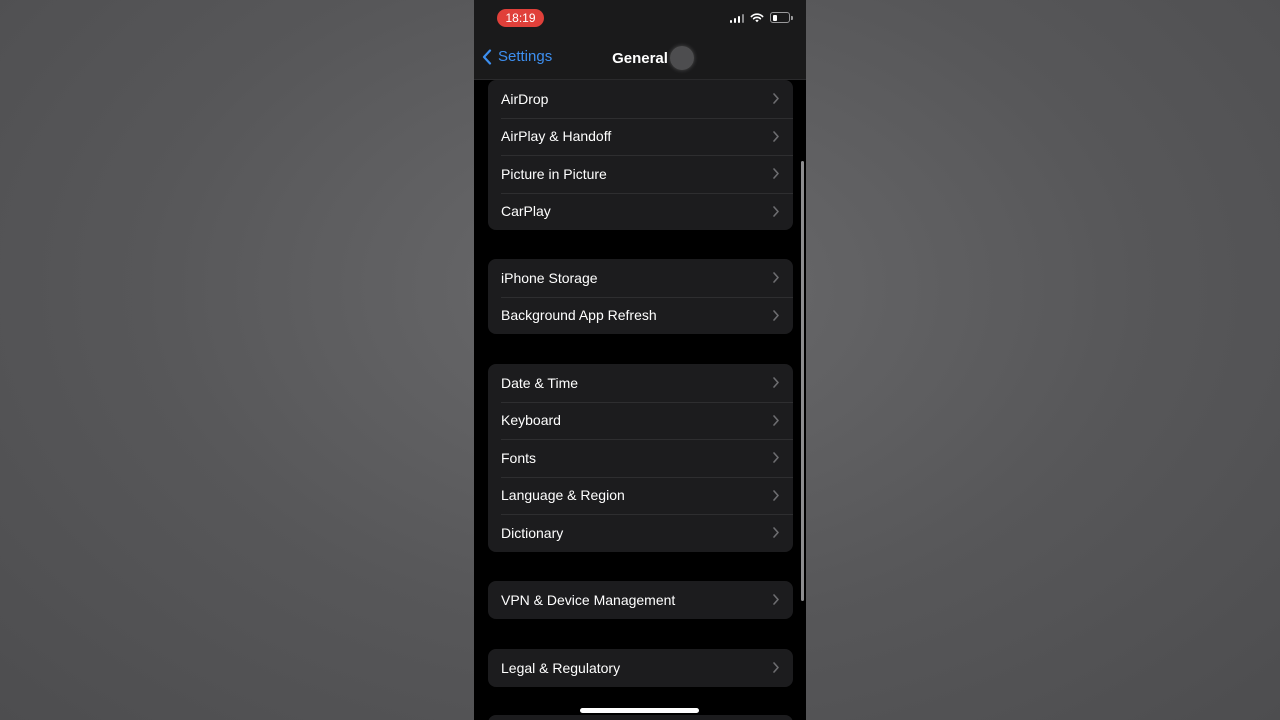 Image resolution: width=1280 pixels, height=720 pixels. I want to click on list-item-legal-regulatory: Legal & Regulatory, so click(640, 668).